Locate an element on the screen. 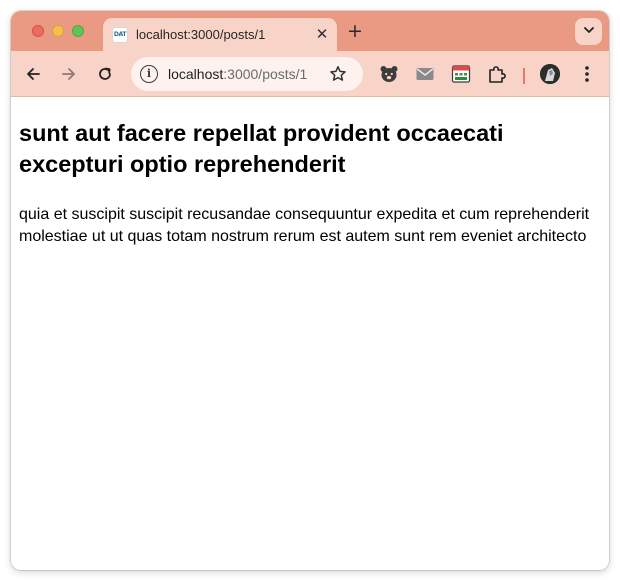  mail-extension-icon is located at coordinates (425, 74).